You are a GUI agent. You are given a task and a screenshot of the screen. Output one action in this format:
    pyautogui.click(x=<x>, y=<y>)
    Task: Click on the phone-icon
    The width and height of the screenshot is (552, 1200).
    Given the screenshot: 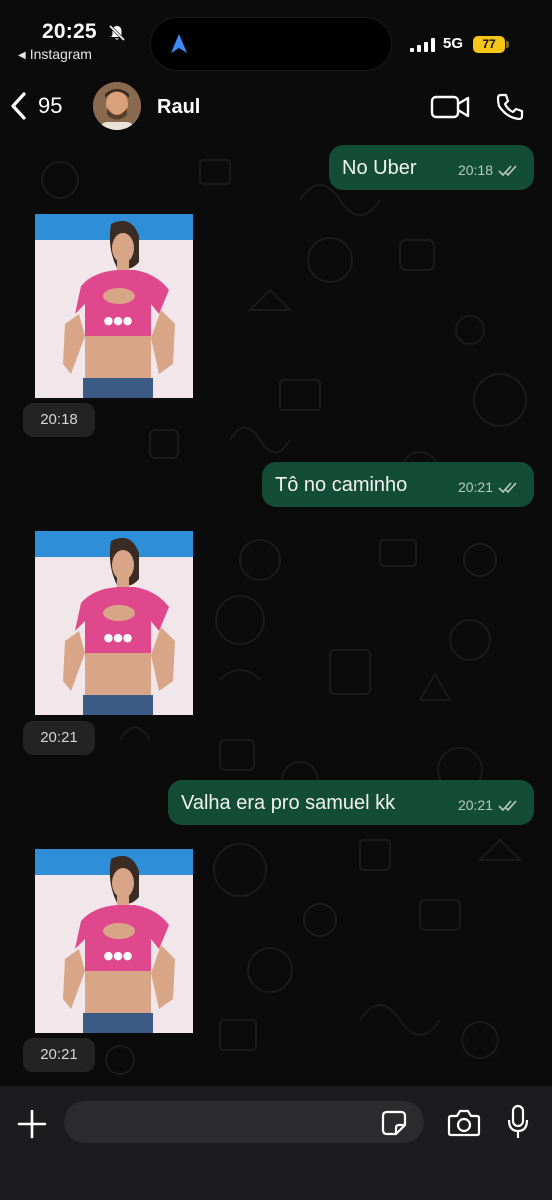 What is the action you would take?
    pyautogui.click(x=510, y=107)
    